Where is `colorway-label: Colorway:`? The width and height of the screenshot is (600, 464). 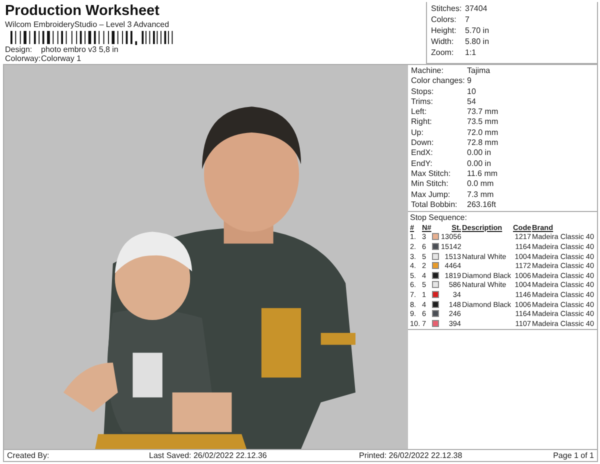 colorway-label: Colorway: is located at coordinates (23, 59).